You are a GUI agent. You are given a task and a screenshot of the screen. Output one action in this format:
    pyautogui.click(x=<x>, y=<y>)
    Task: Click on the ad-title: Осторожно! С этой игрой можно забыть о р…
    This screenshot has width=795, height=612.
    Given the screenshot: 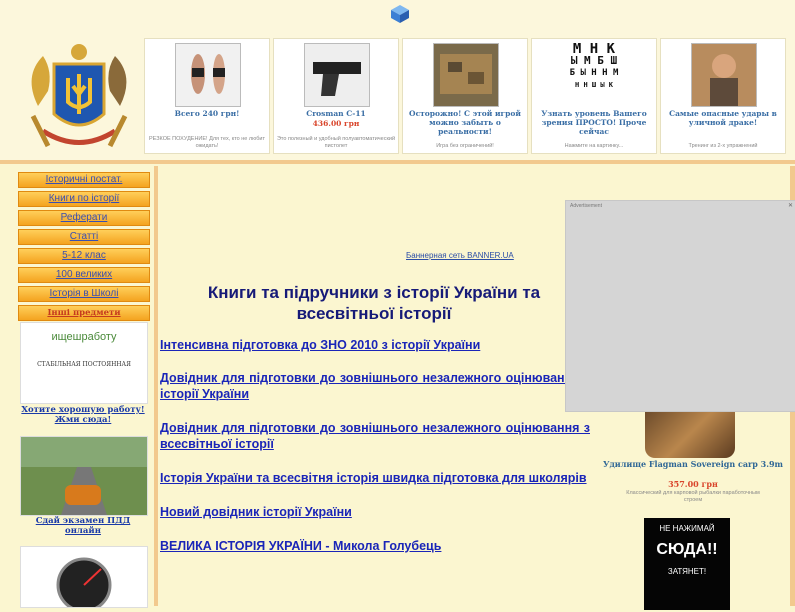 What is the action you would take?
    pyautogui.click(x=465, y=122)
    